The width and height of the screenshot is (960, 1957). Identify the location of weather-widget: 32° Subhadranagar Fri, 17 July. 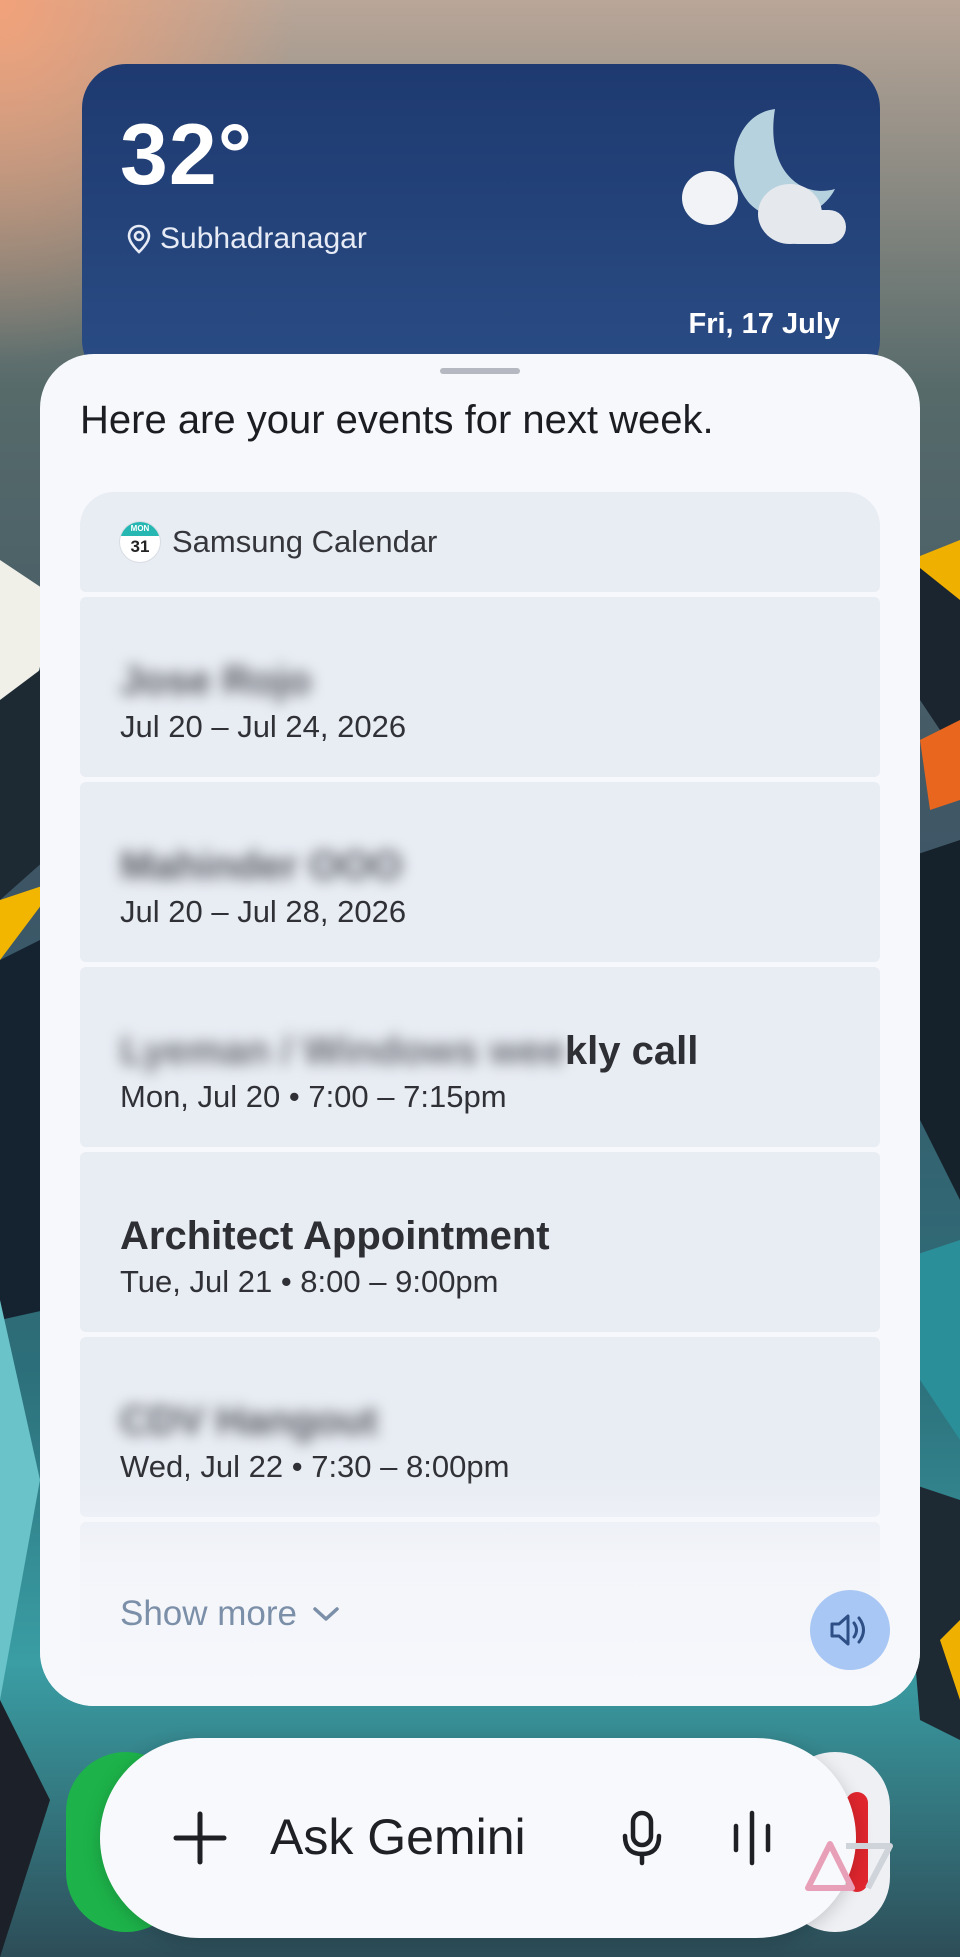
(481, 224).